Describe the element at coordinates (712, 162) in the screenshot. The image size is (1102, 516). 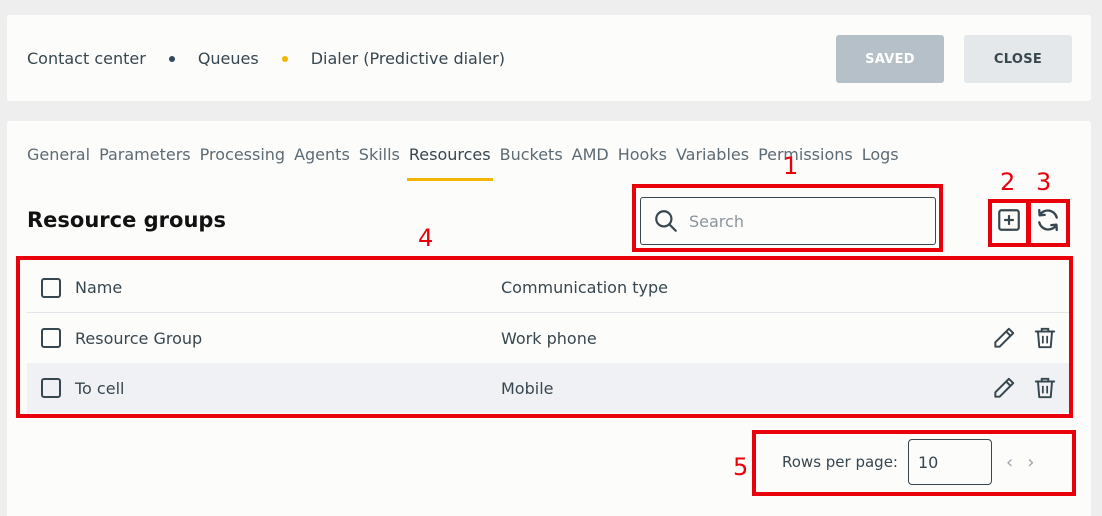
I see `tab-variables: Variables` at that location.